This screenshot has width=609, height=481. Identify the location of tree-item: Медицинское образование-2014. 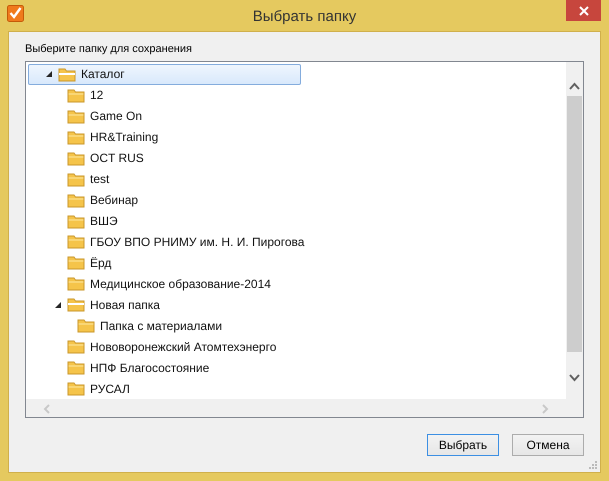
(149, 283).